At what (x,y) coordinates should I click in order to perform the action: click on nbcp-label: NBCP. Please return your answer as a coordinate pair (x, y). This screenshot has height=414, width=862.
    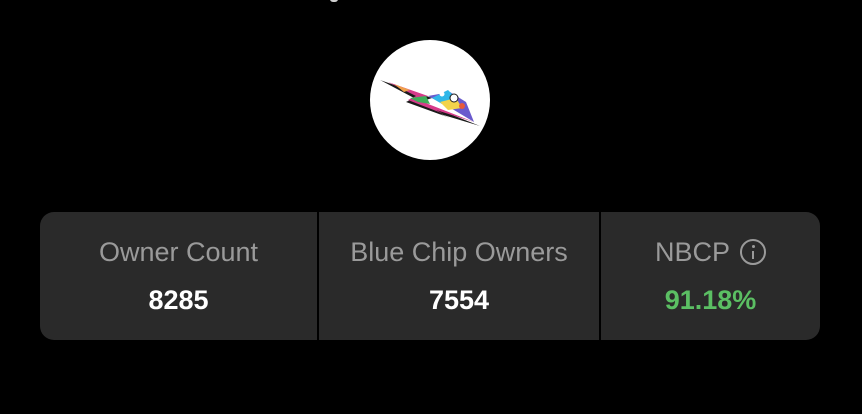
    Looking at the image, I should click on (692, 252).